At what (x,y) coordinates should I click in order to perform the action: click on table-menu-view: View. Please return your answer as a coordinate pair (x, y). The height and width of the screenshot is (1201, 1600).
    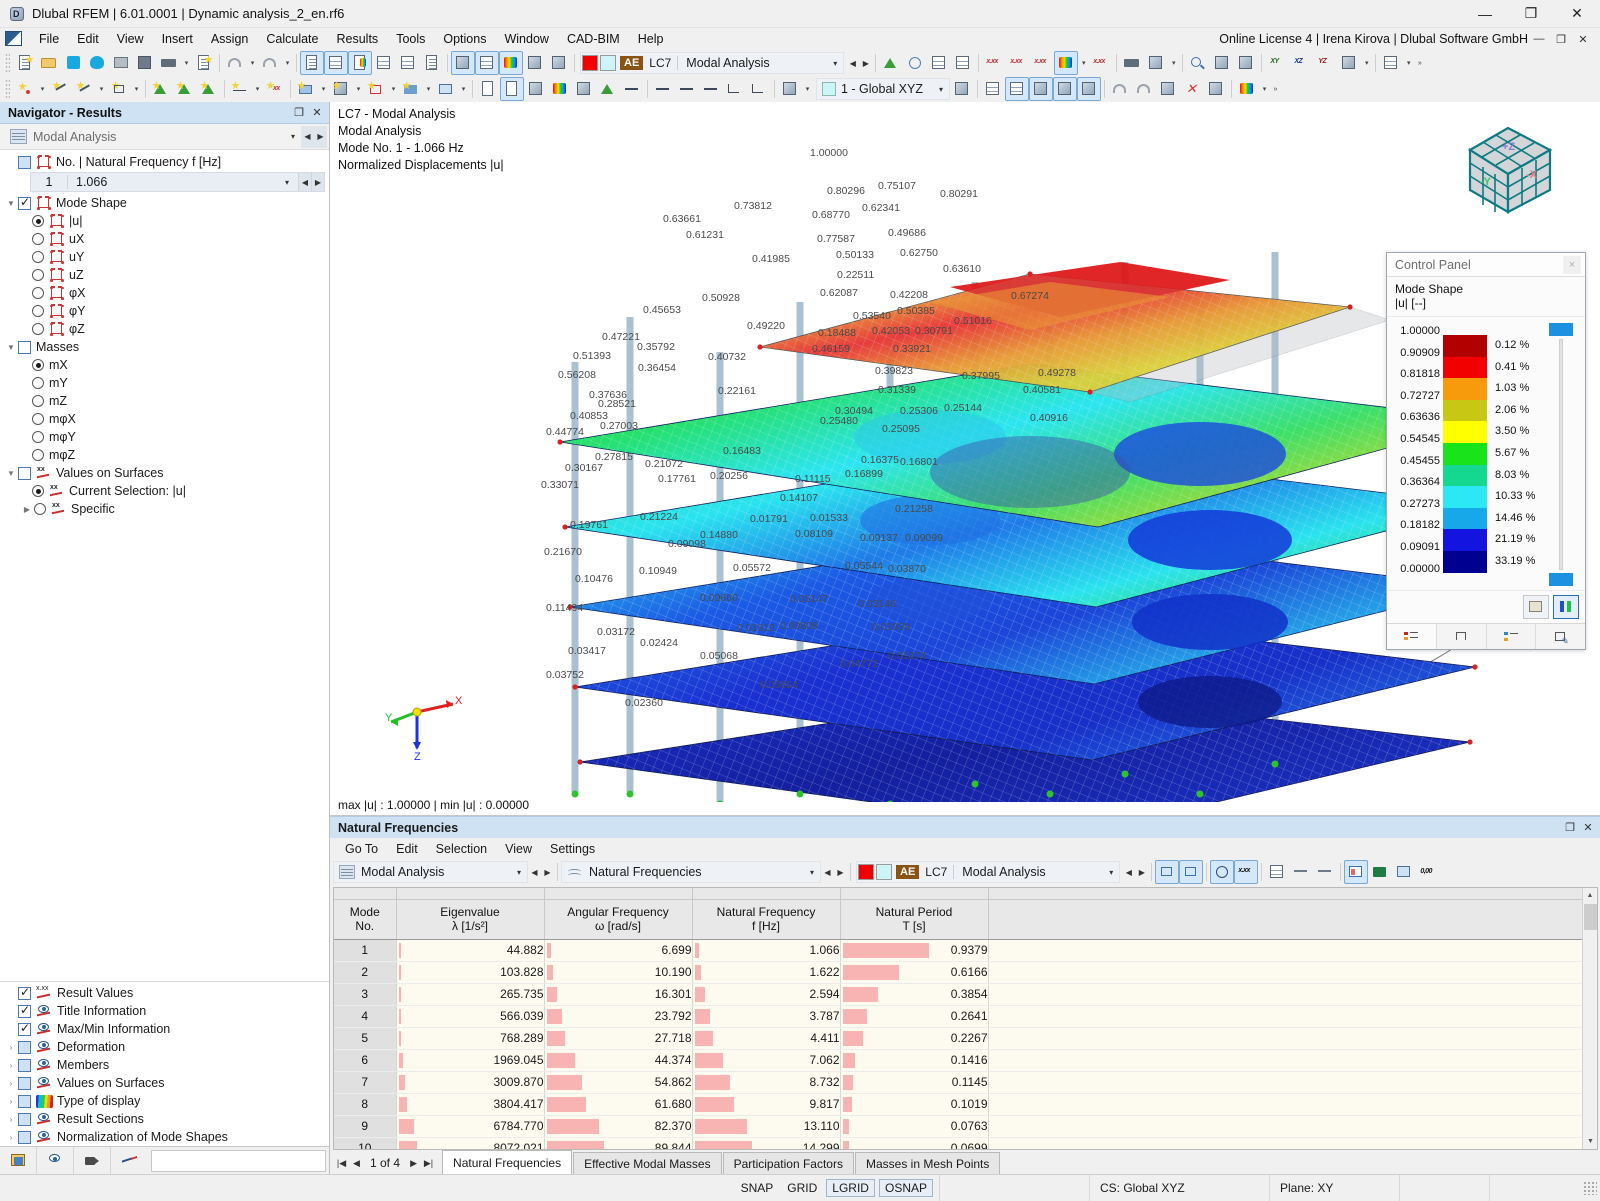
    Looking at the image, I should click on (518, 849).